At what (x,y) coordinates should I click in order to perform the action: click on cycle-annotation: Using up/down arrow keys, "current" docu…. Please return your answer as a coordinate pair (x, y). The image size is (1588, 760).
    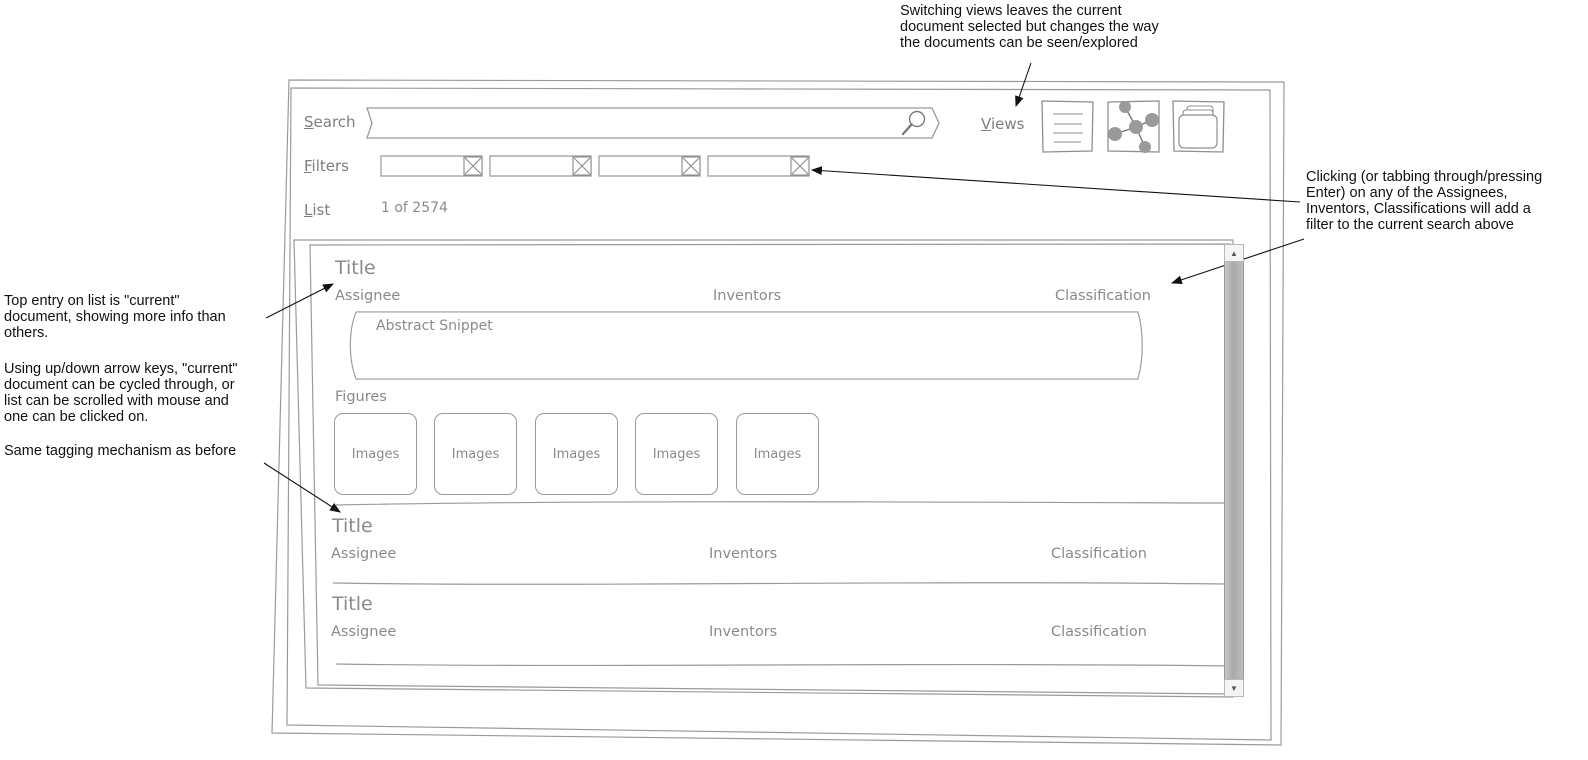
    Looking at the image, I should click on (121, 393).